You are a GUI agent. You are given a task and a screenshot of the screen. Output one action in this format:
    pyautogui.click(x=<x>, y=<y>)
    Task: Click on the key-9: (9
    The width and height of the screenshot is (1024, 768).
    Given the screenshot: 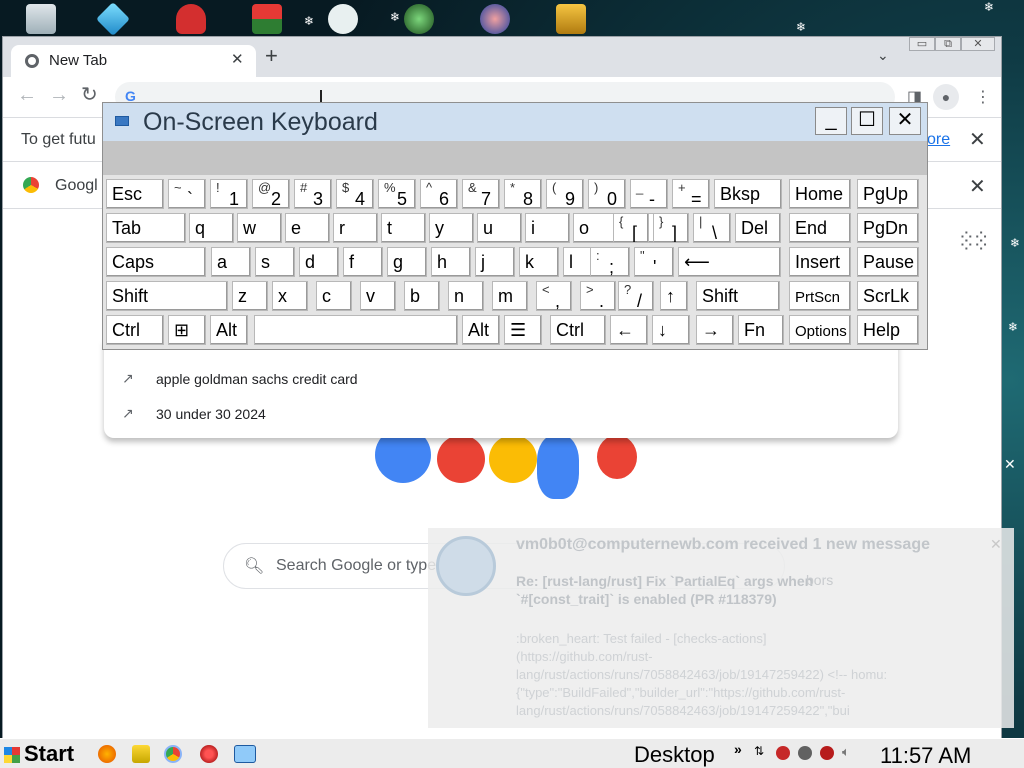 What is the action you would take?
    pyautogui.click(x=565, y=194)
    